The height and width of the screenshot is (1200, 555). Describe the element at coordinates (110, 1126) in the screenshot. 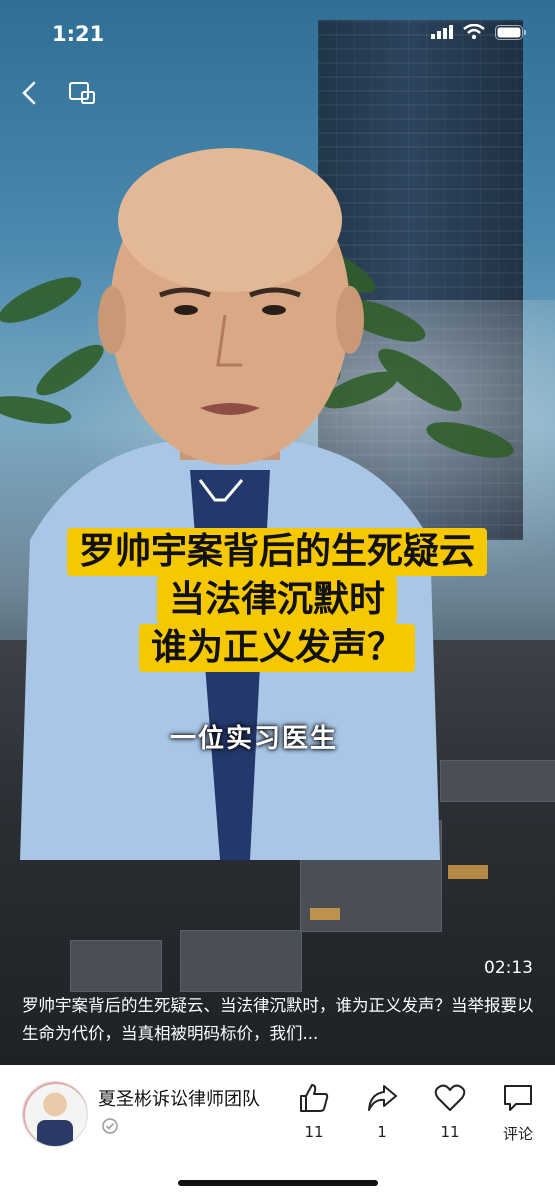

I see `verified-badge-icon` at that location.